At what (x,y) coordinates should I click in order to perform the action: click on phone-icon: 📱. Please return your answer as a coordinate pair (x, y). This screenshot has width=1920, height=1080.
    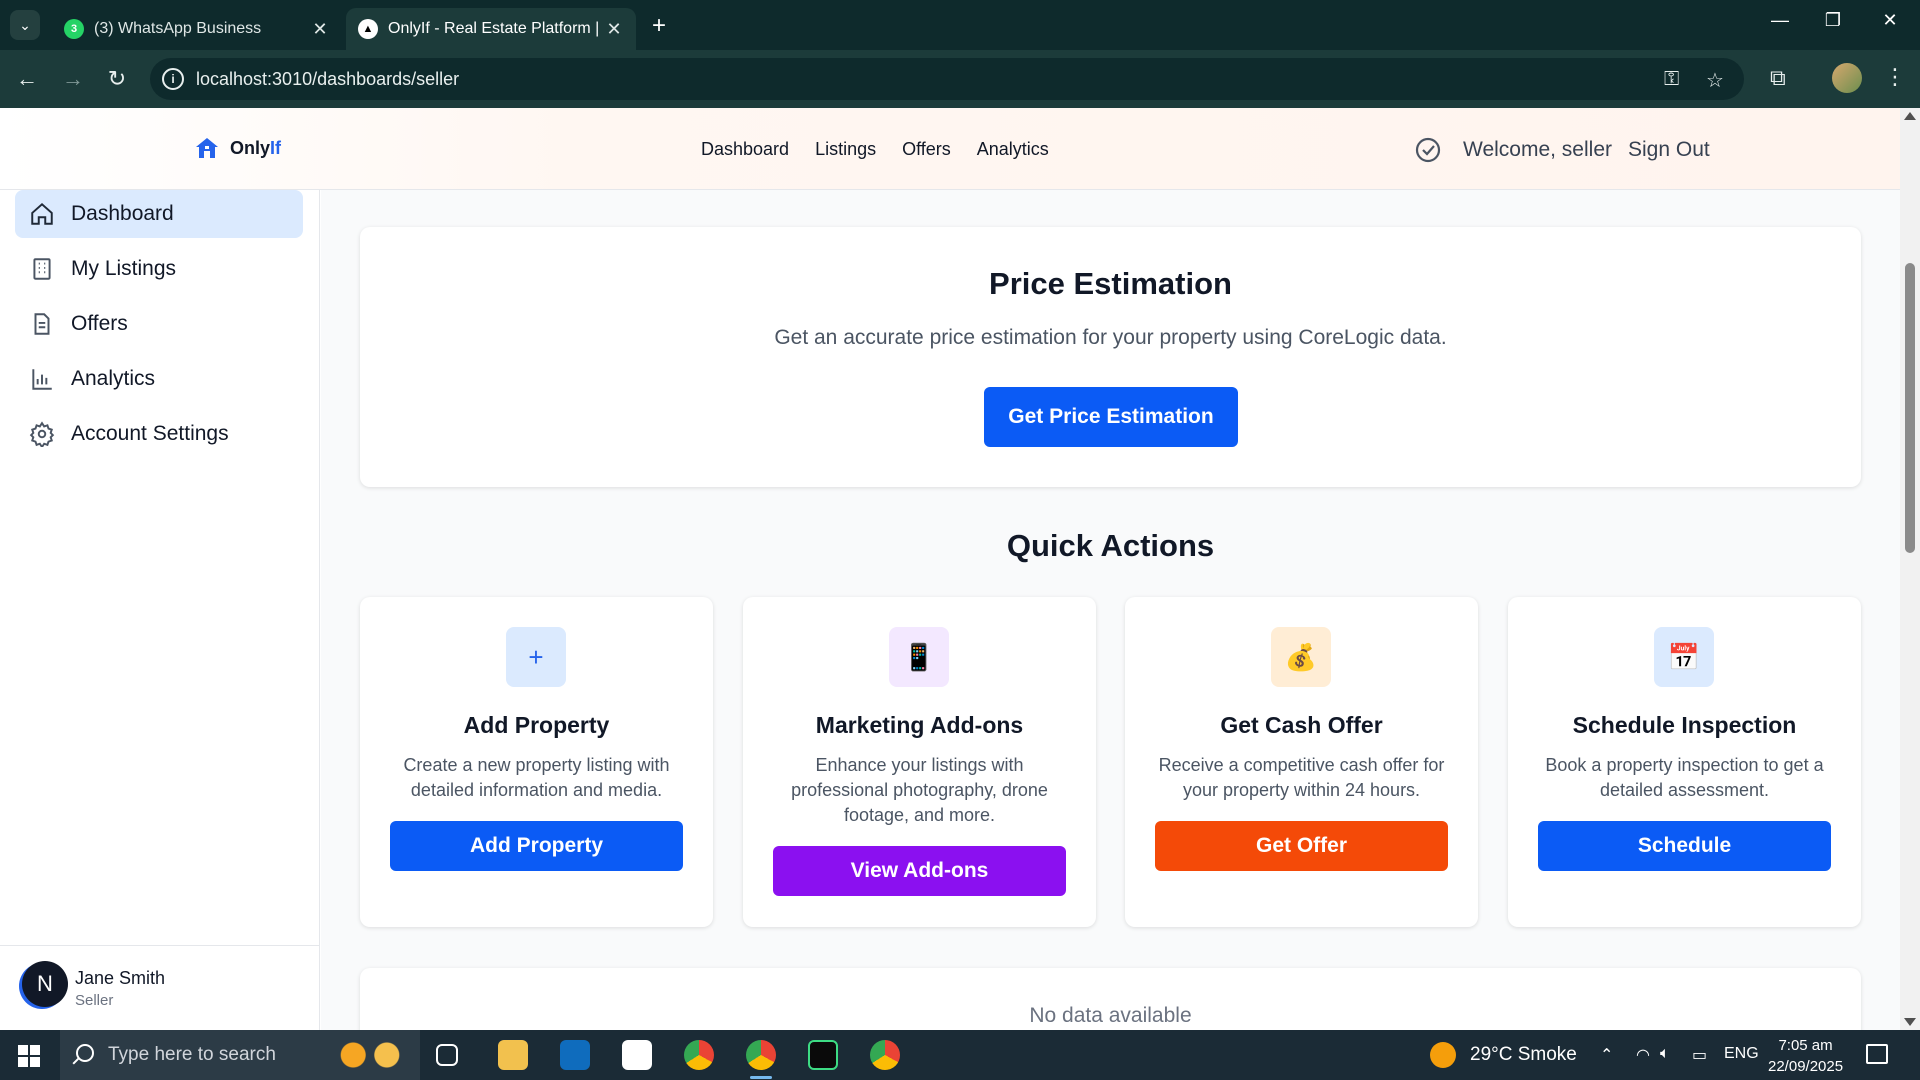
    Looking at the image, I should click on (919, 657).